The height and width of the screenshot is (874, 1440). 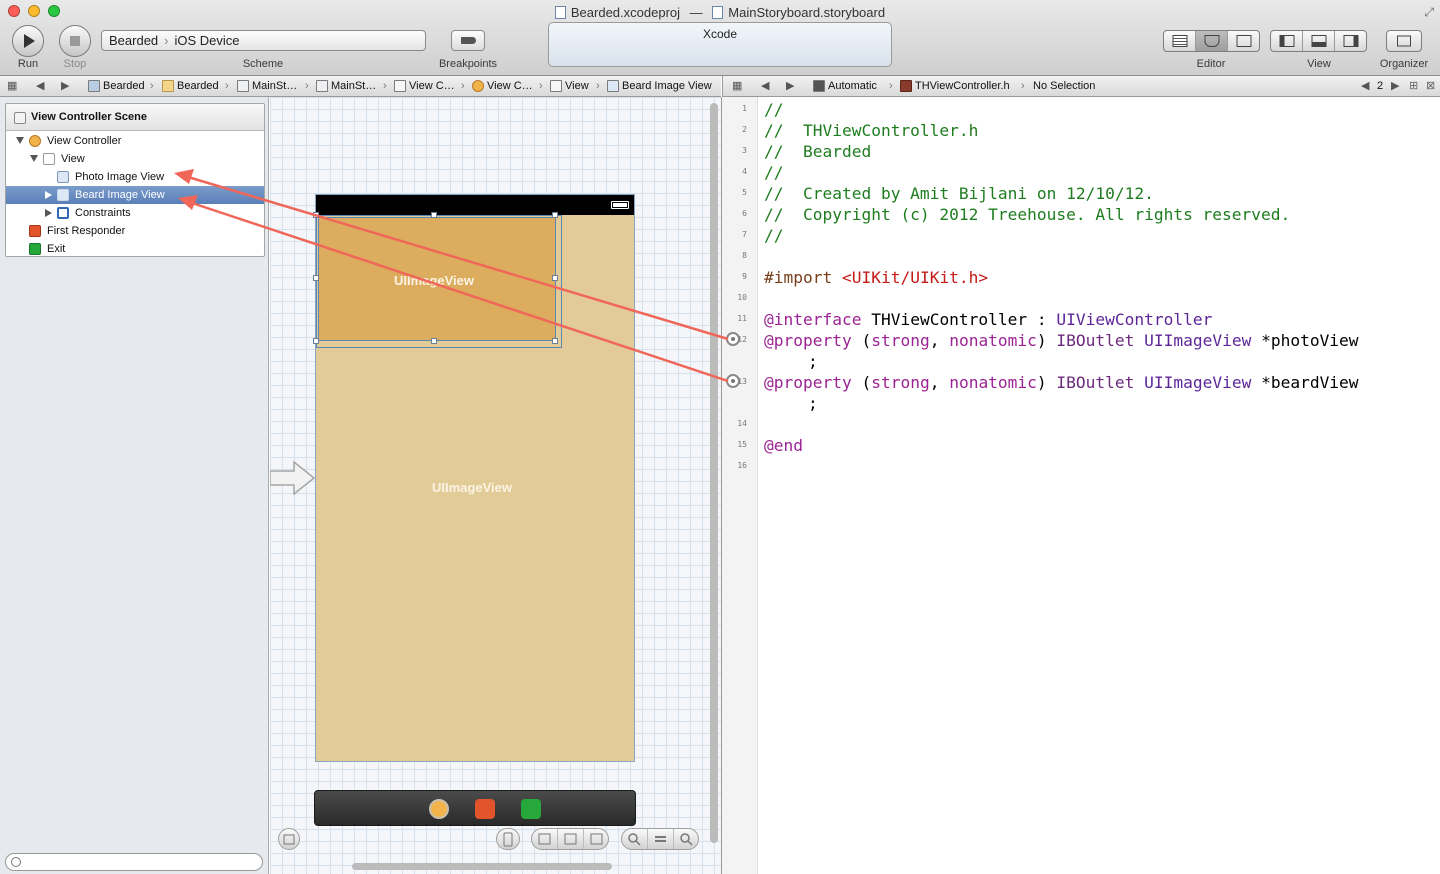 What do you see at coordinates (482, 866) in the screenshot?
I see `horizontal-scrollbar` at bounding box center [482, 866].